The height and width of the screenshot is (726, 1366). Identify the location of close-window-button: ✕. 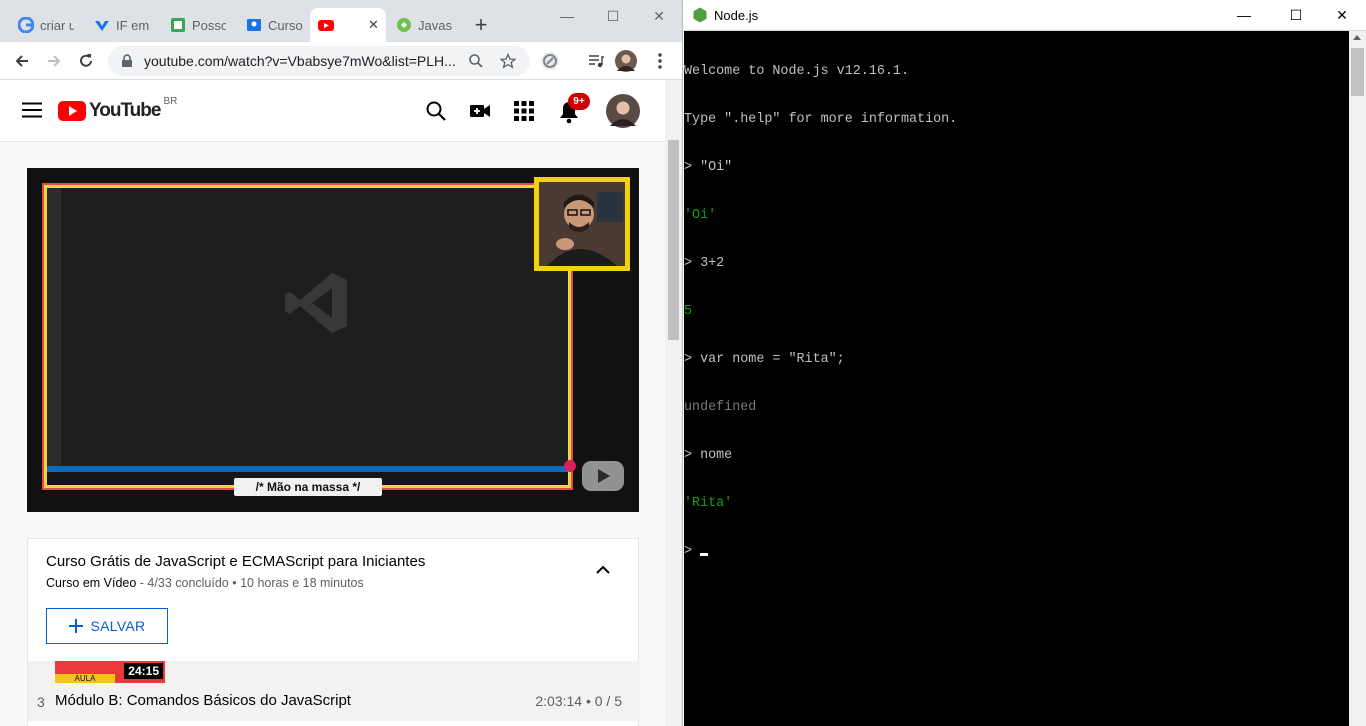
(659, 16).